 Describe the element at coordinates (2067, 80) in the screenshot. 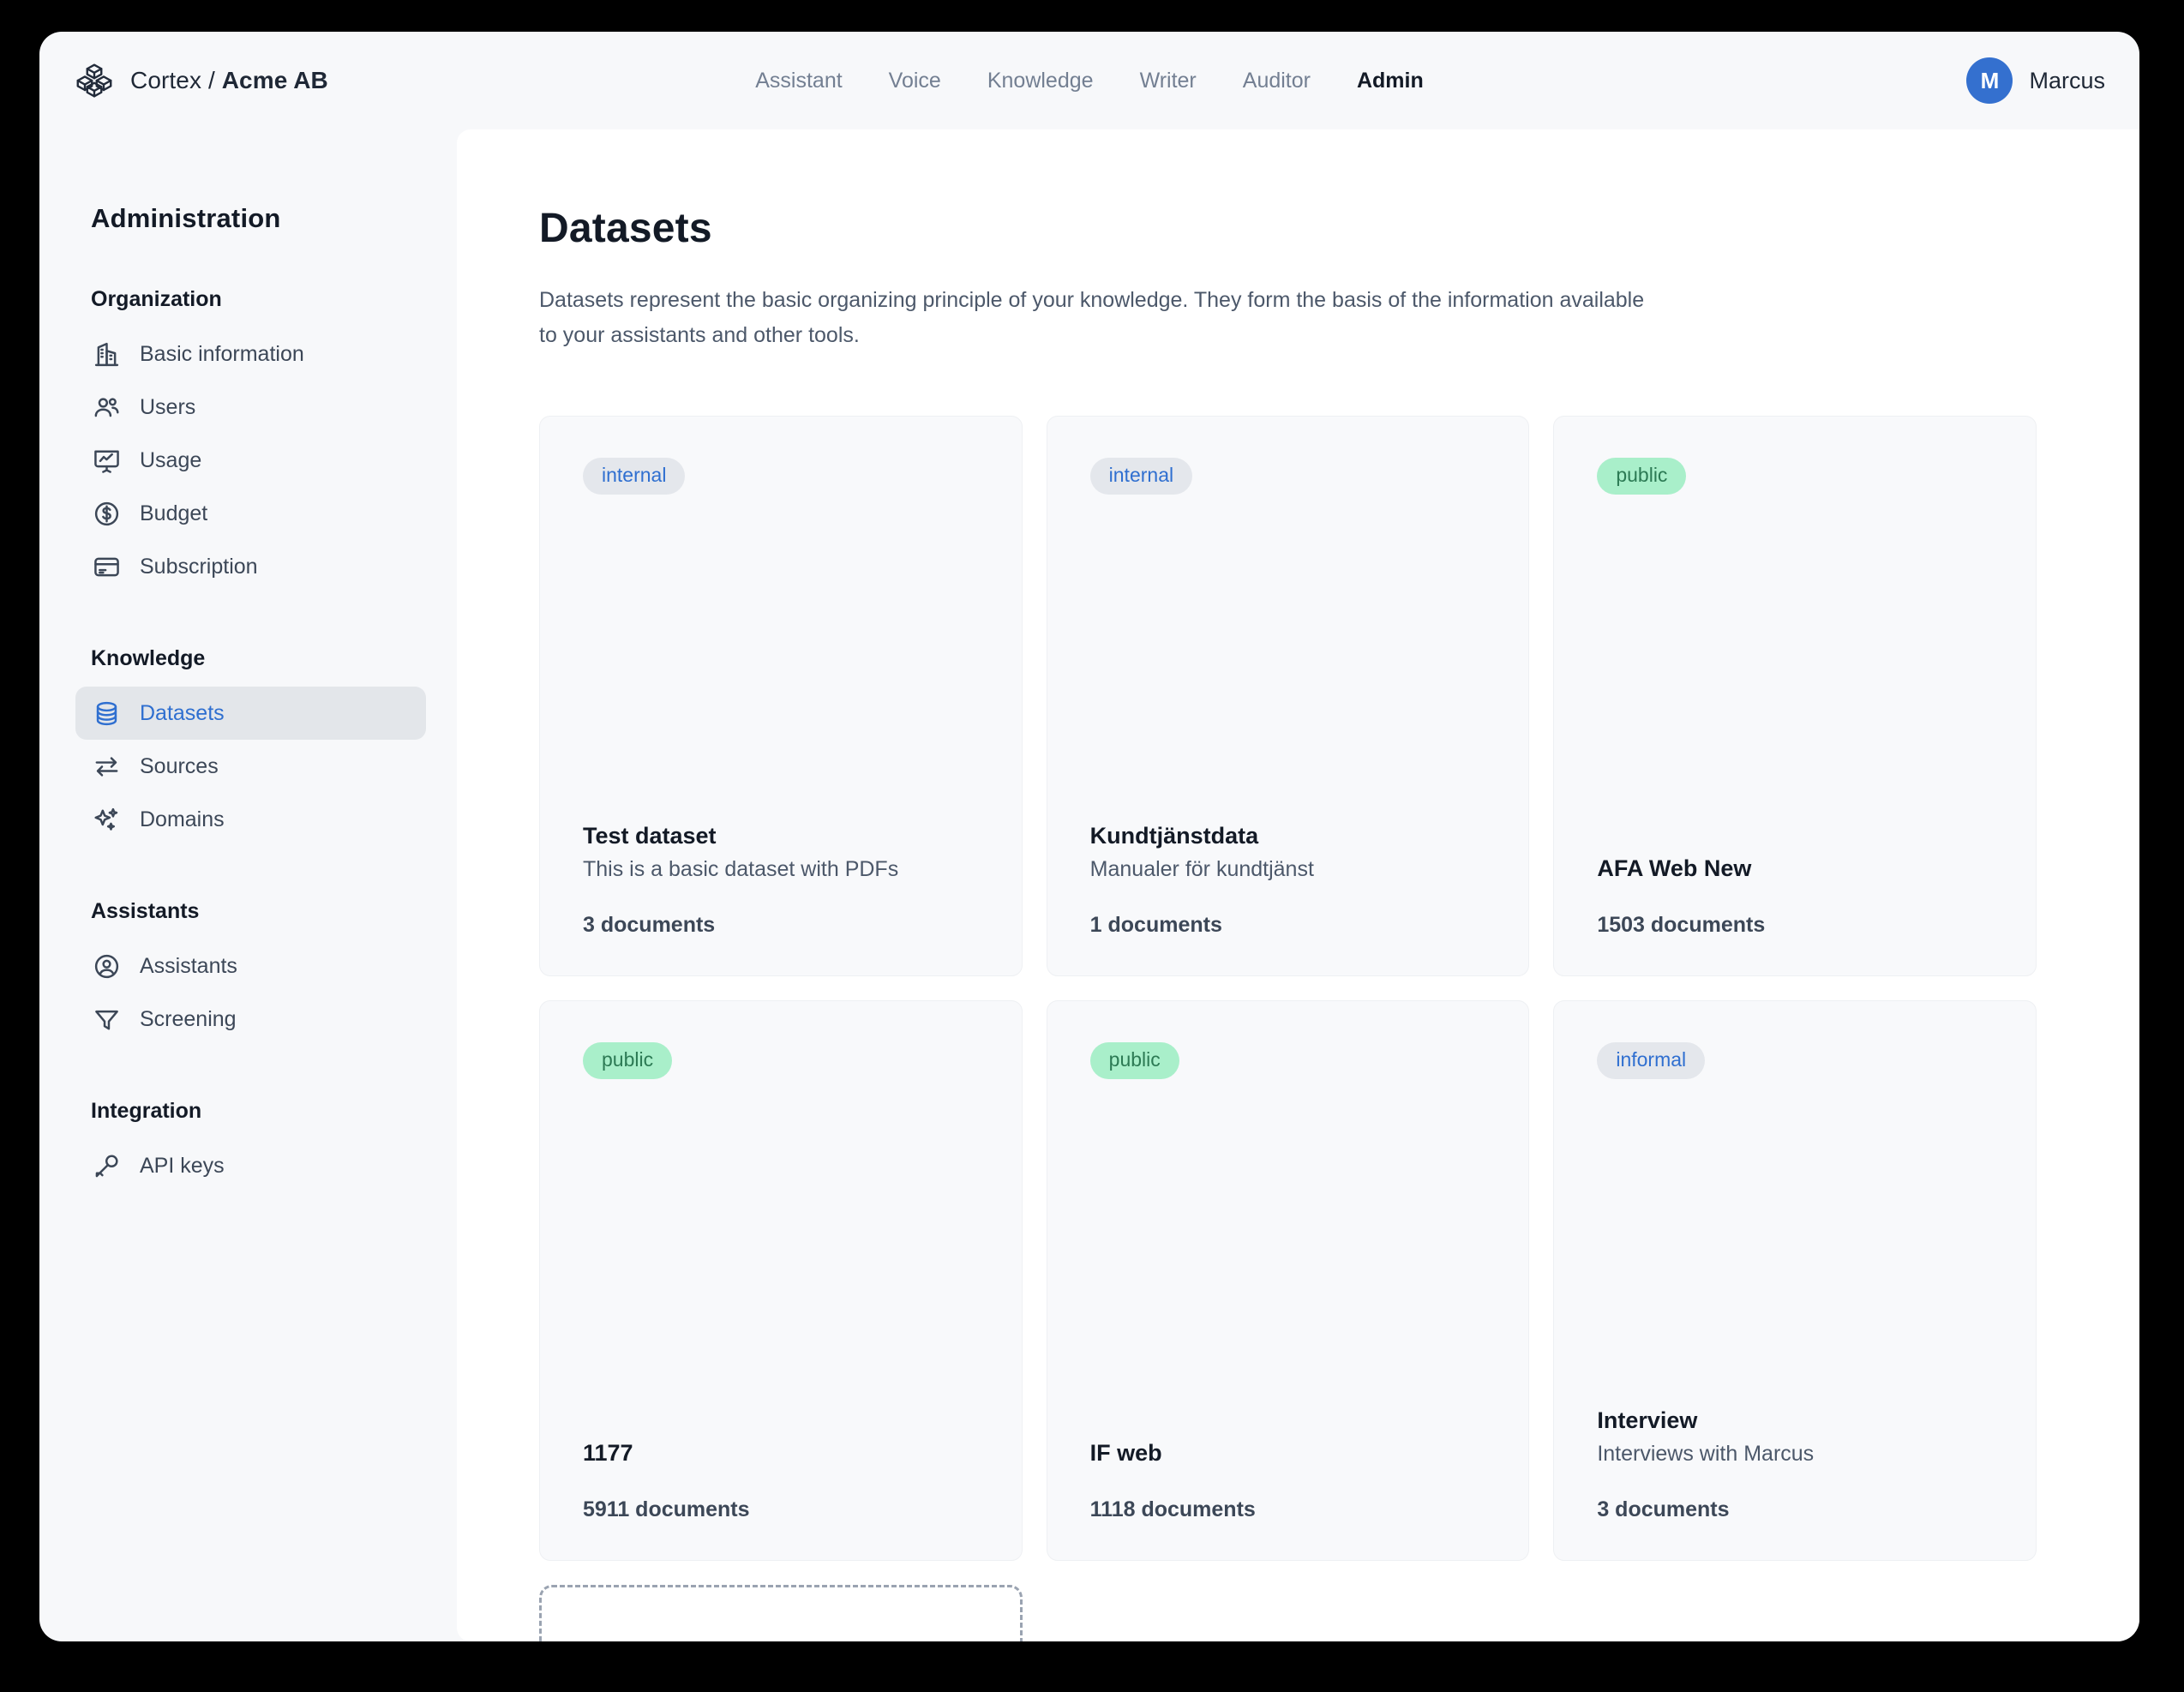

I see `user-name: Marcus` at that location.